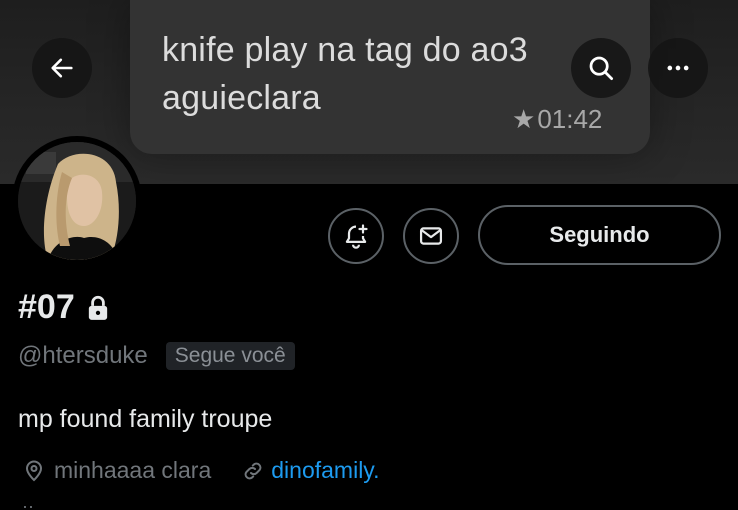  I want to click on location-text: minhaaaa clara, so click(133, 470).